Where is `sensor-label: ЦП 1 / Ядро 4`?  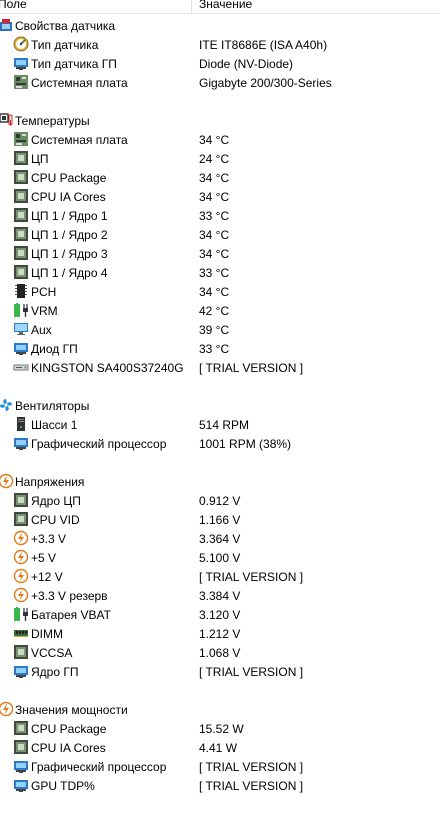 sensor-label: ЦП 1 / Ядро 4 is located at coordinates (69, 273).